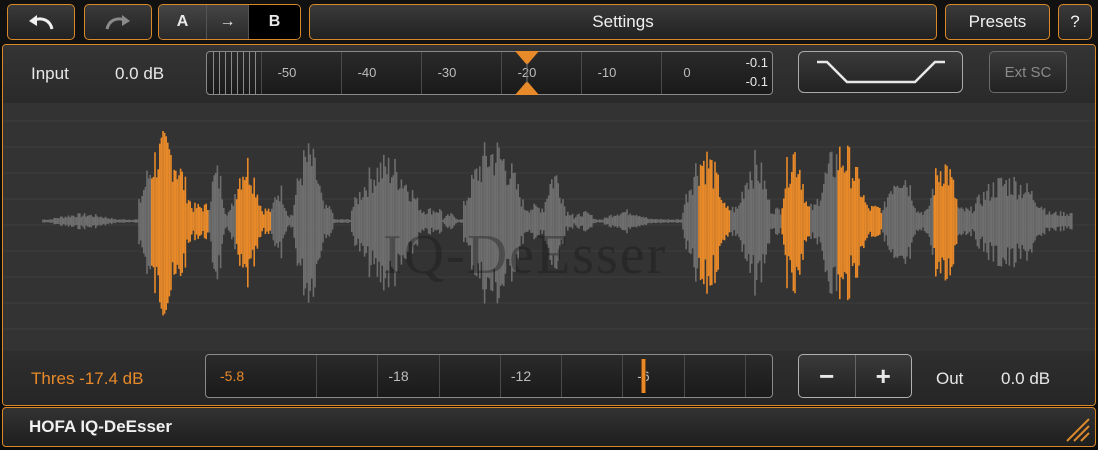 The height and width of the screenshot is (450, 1098). Describe the element at coordinates (687, 72) in the screenshot. I see `meter-tick-label: 0` at that location.